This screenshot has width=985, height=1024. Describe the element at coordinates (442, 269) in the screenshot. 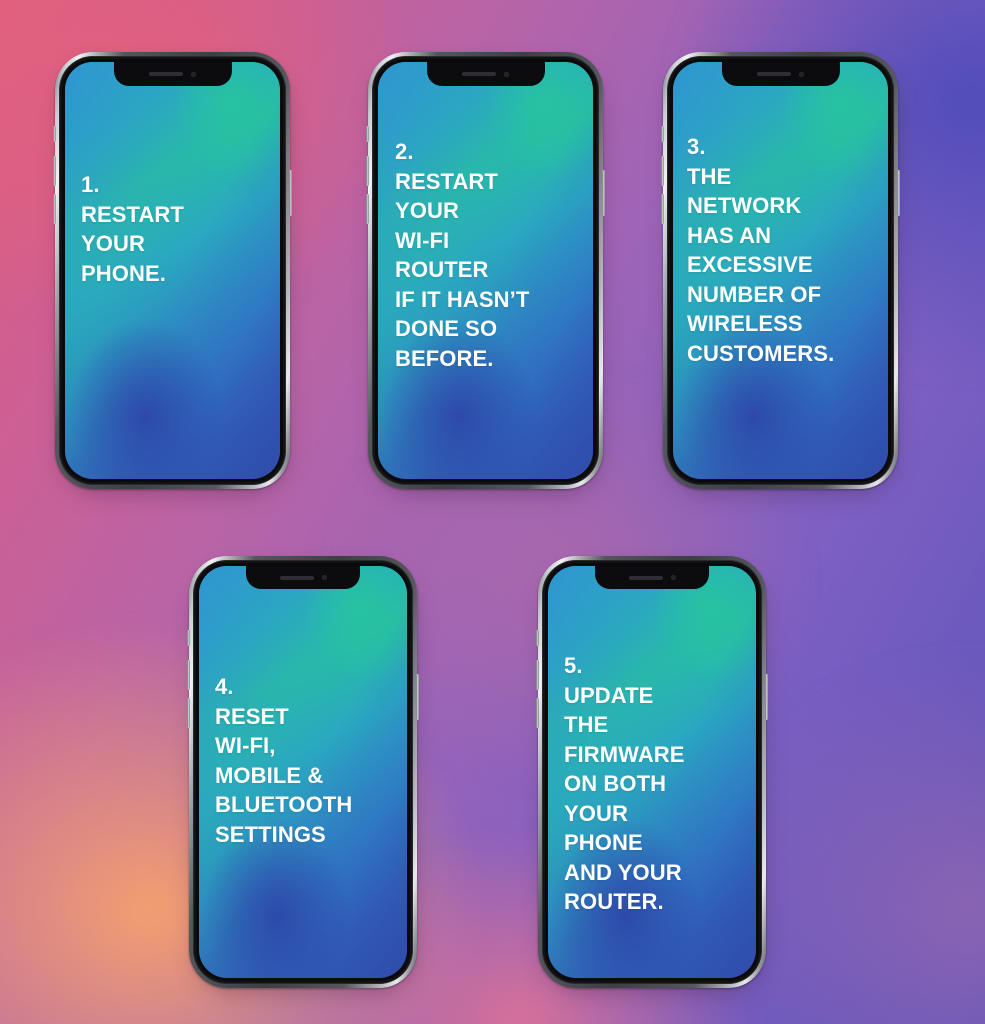

I see `step-line: ROUTER` at that location.